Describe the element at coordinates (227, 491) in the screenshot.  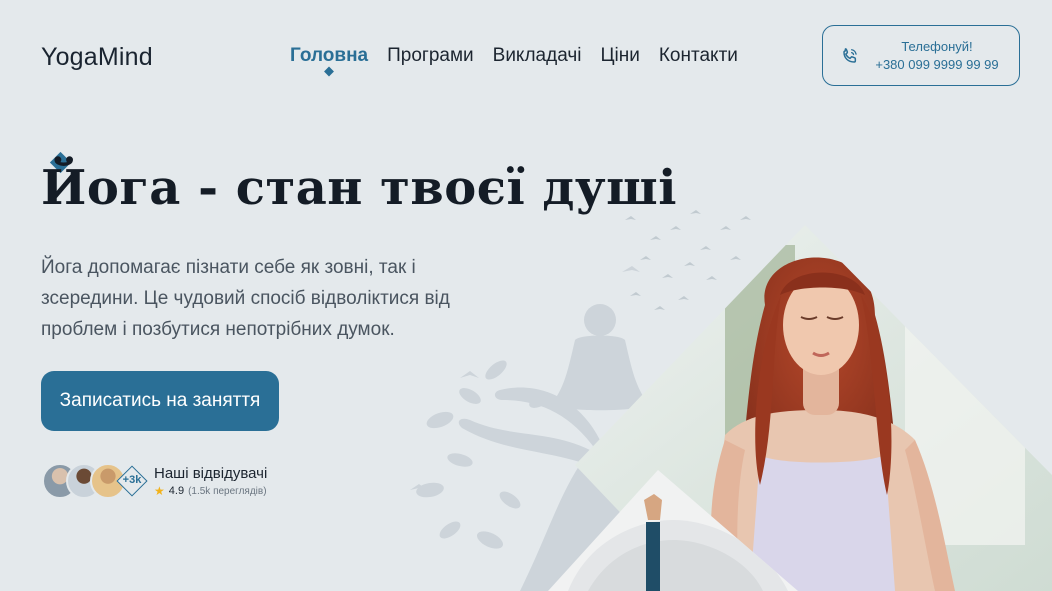
I see `rating-views: (1.5k переглядів)` at that location.